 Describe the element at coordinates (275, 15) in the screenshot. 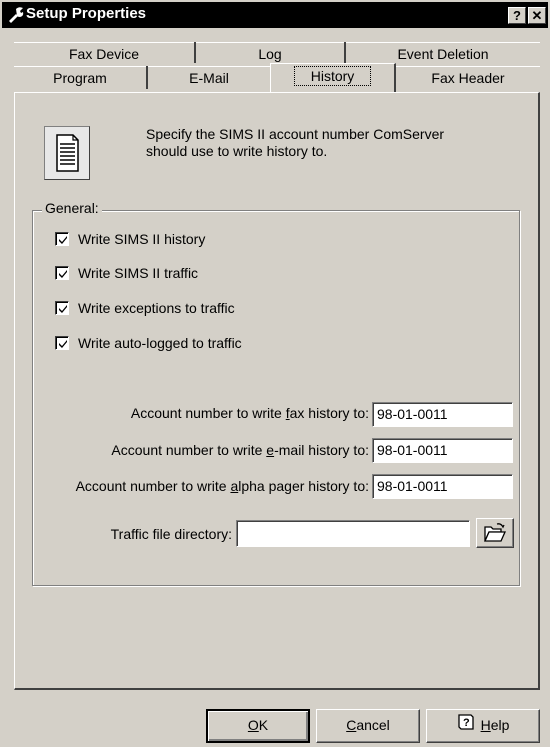

I see `title-bar: Setup Properties ? ✕` at that location.